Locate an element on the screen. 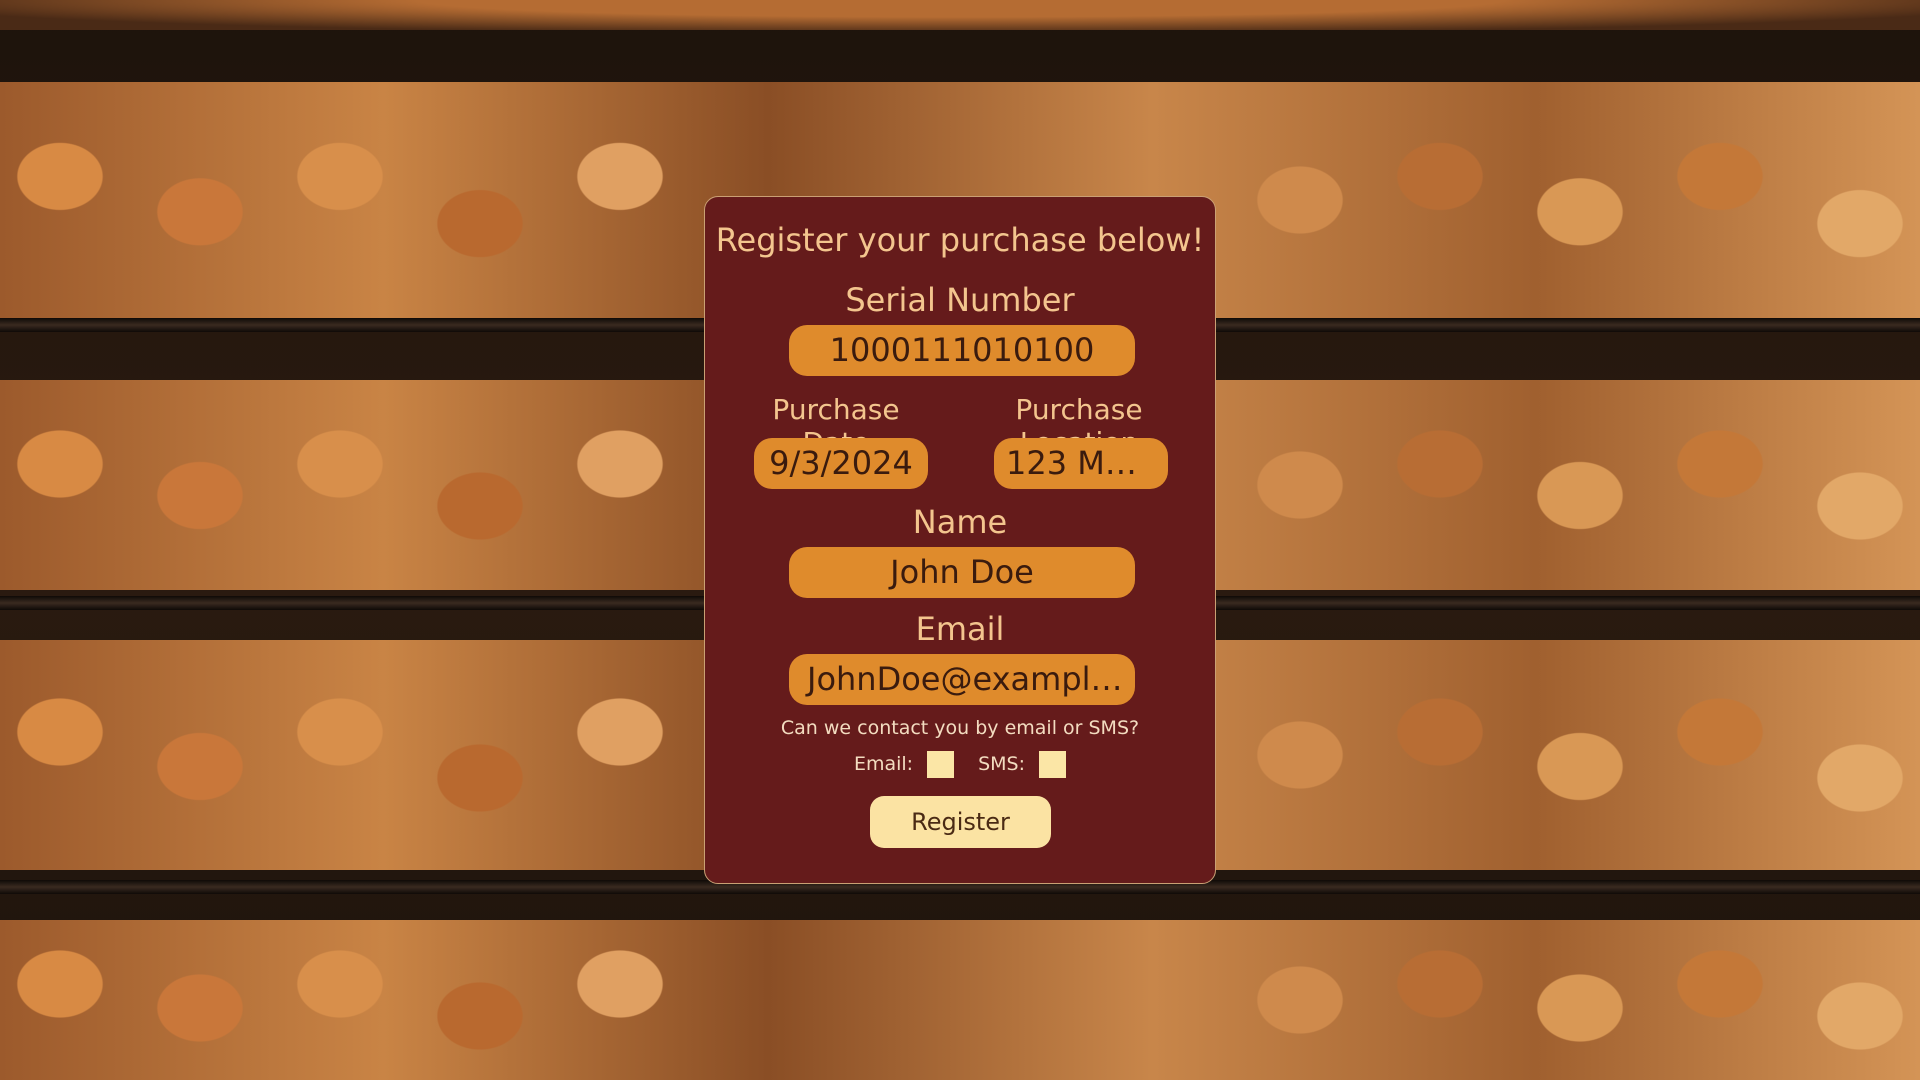 This screenshot has height=1080, width=1920. purchase-date-input: 9/3/2024 is located at coordinates (841, 463).